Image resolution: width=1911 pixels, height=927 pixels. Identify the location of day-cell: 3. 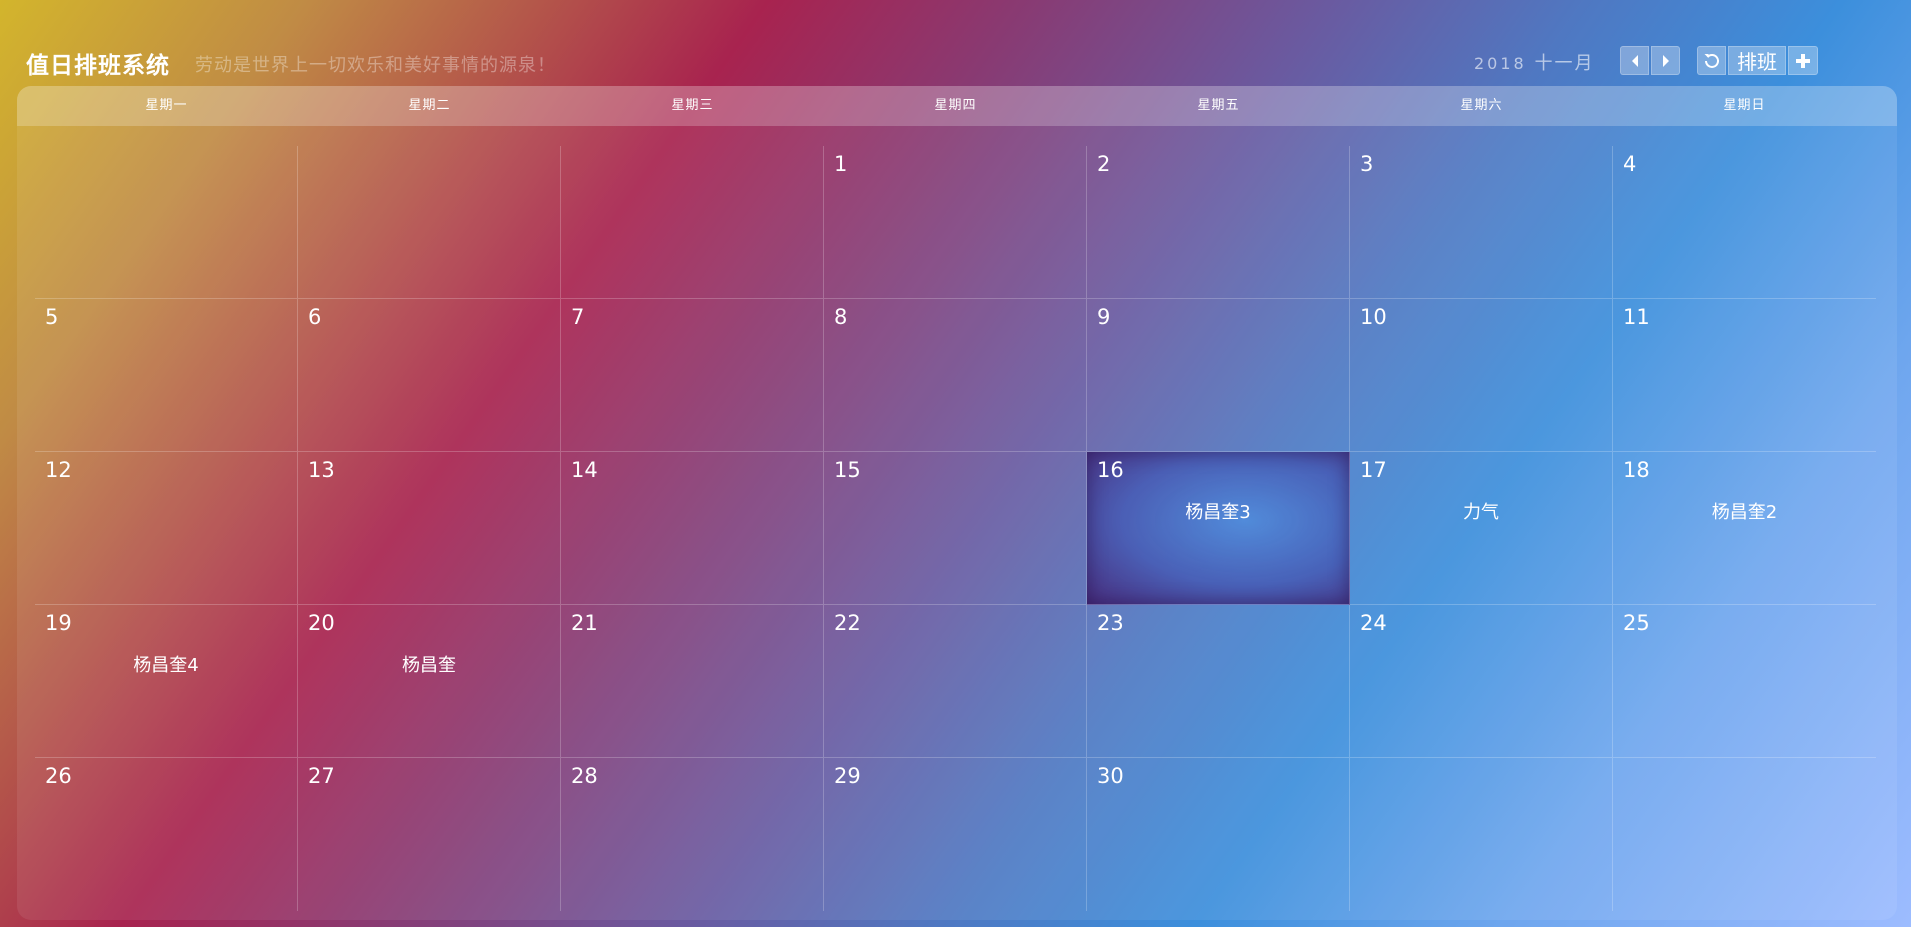
(1481, 222).